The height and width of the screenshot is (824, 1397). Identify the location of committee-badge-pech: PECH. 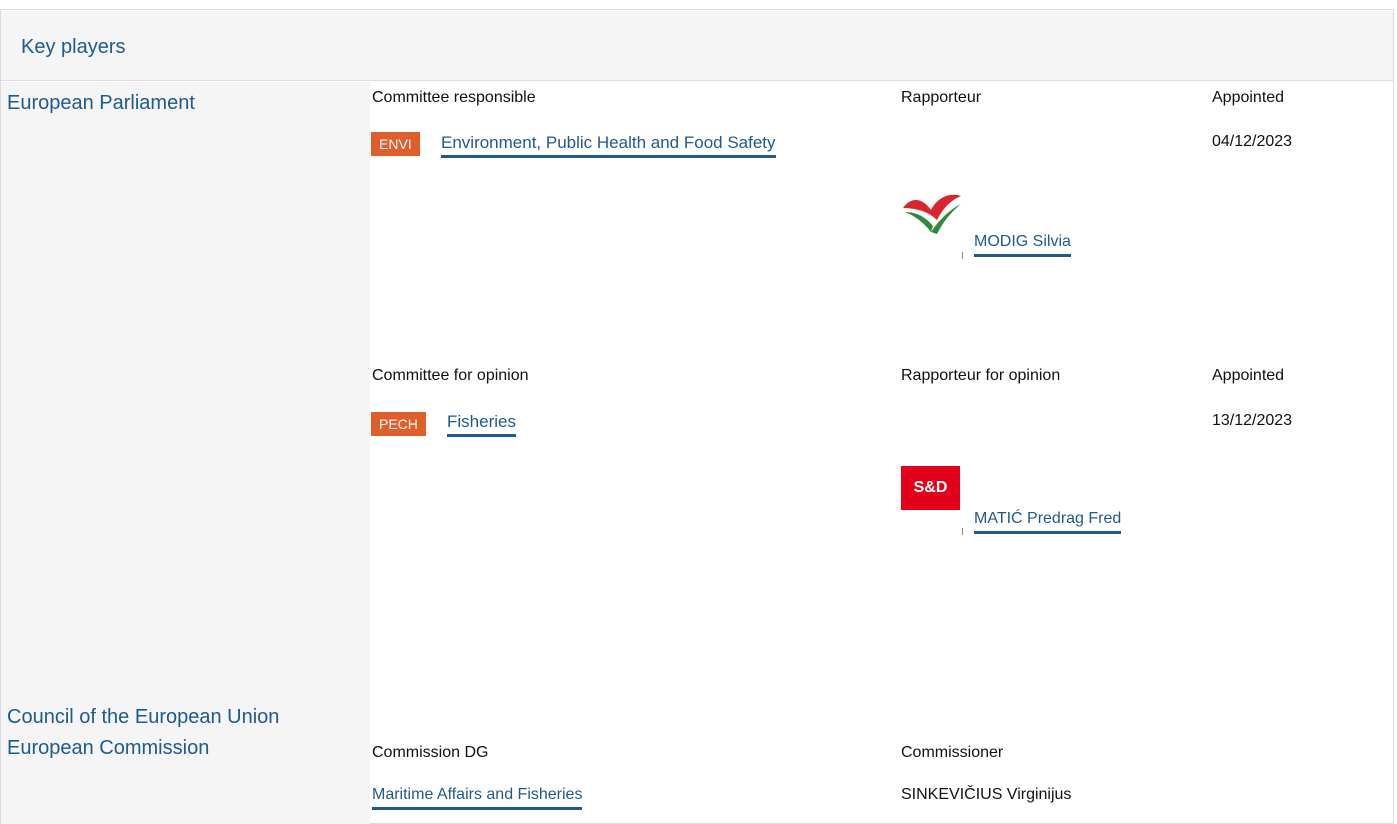
(398, 424).